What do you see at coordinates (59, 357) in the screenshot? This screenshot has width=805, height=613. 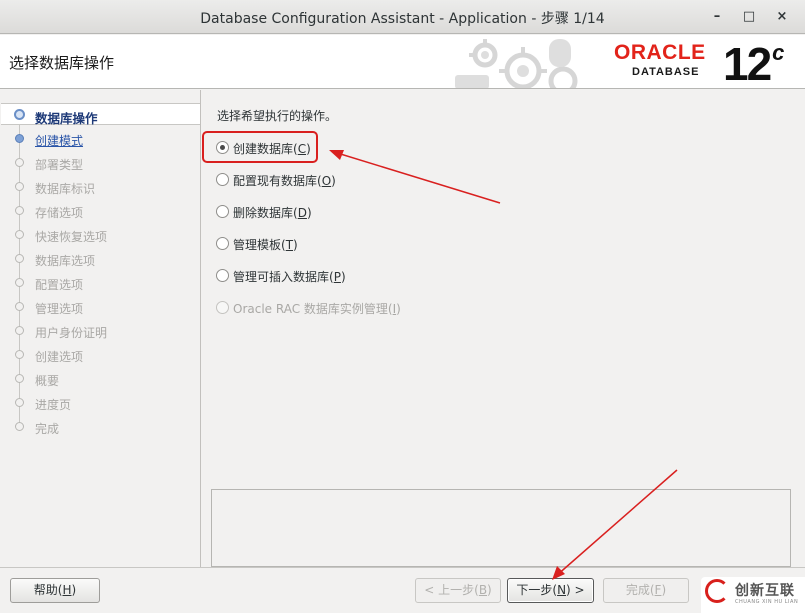 I see `nav-item-label: 创建选项` at bounding box center [59, 357].